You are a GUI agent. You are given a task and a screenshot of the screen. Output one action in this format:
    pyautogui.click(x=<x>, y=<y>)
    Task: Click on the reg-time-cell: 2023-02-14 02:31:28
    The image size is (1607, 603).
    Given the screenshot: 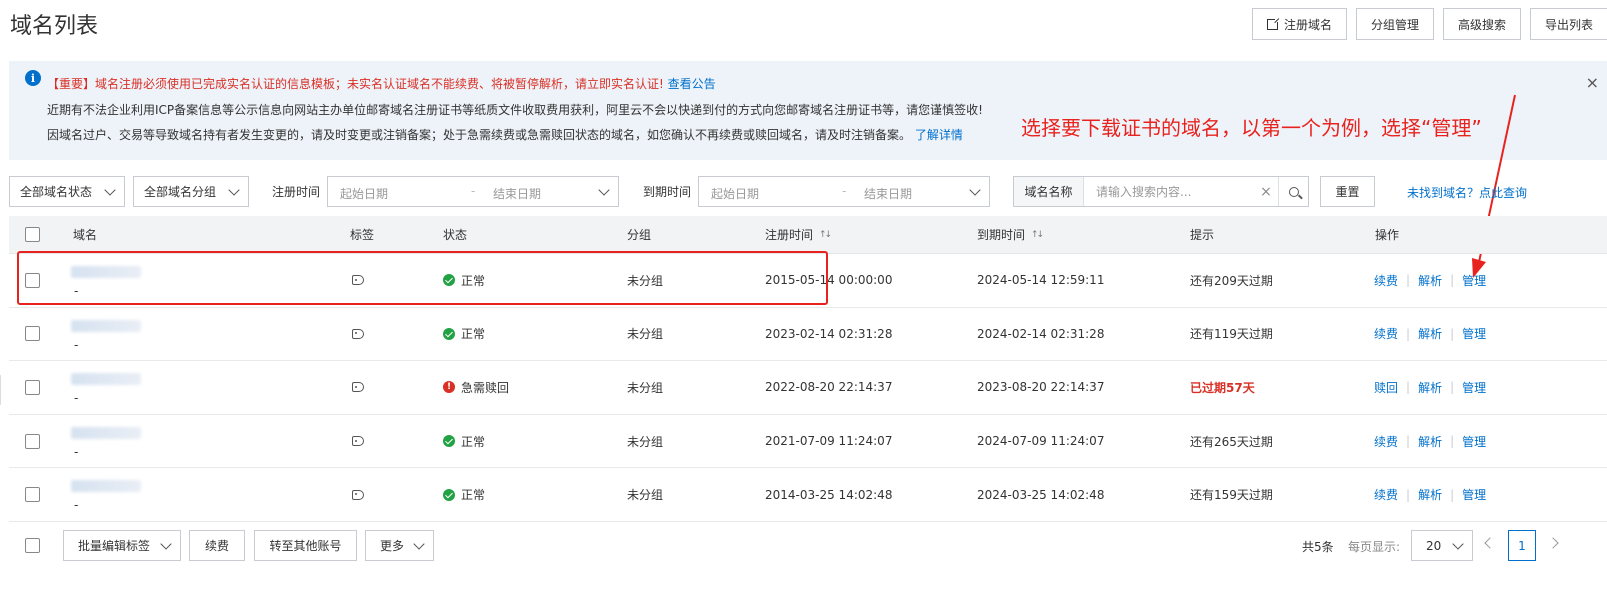 What is the action you would take?
    pyautogui.click(x=829, y=333)
    